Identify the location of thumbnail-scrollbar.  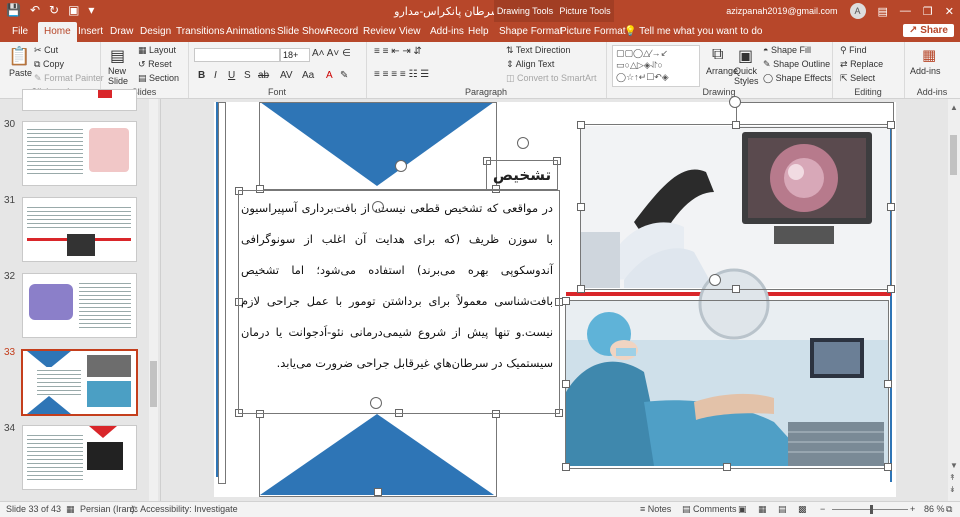
(153, 300).